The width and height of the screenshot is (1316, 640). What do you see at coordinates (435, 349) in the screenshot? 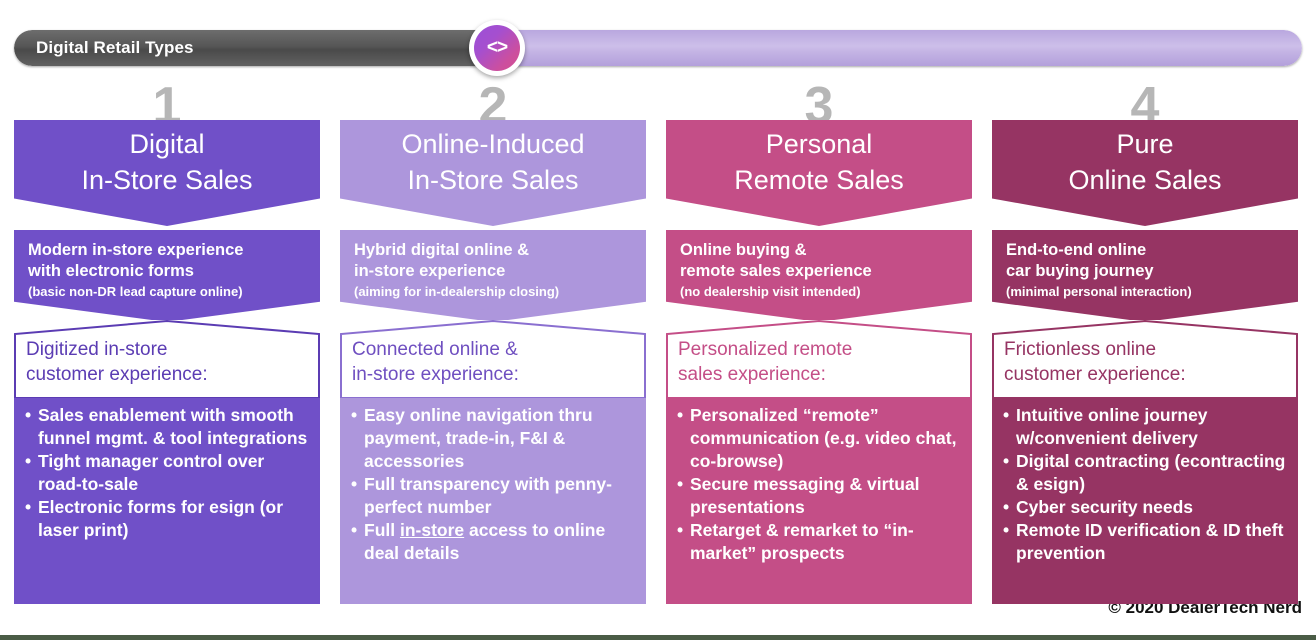
I see `column-2-sub-line1: Connected online &` at bounding box center [435, 349].